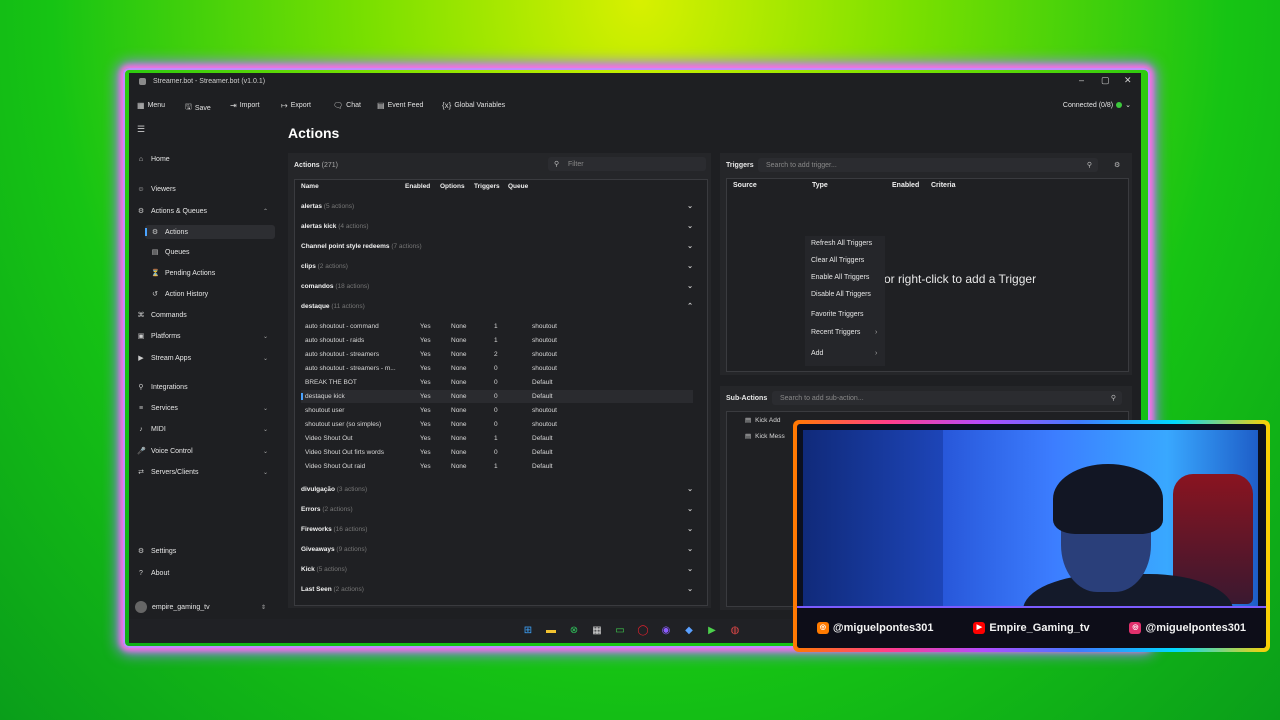 This screenshot has width=1280, height=720. Describe the element at coordinates (210, 232) in the screenshot. I see `sidebar-item-actions: ⚙ Actions` at that location.